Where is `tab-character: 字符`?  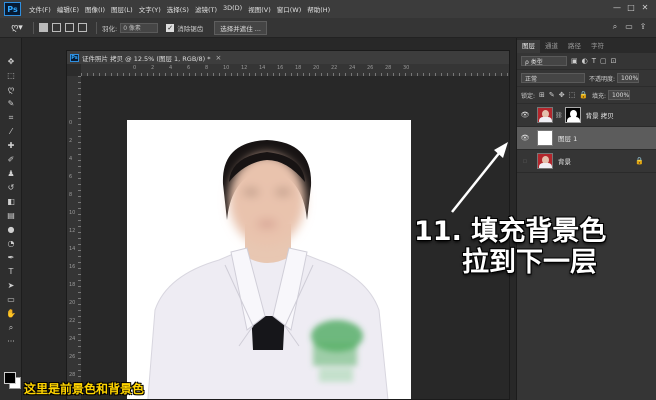
tab-character: 字符 is located at coordinates (597, 46).